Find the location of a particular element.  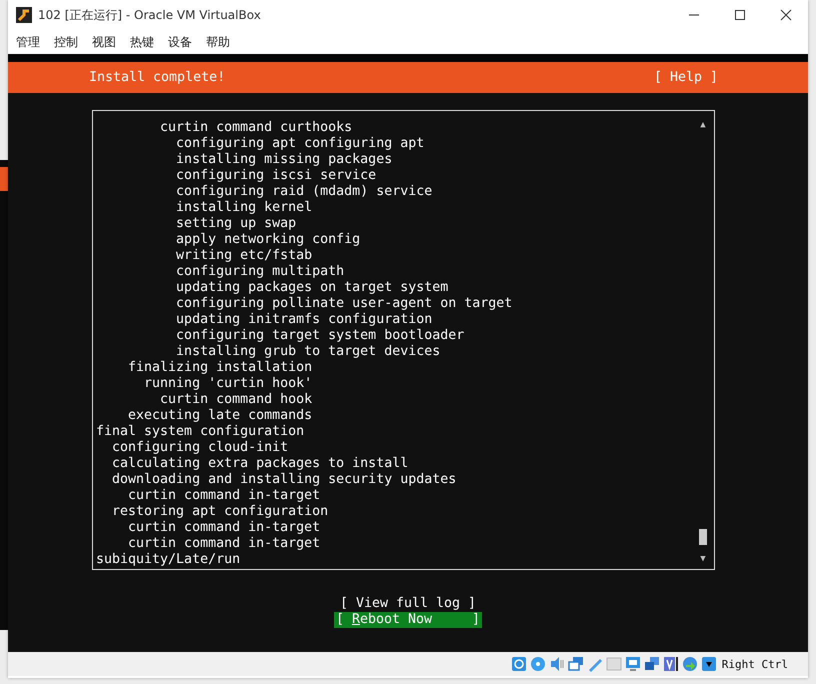

menu-item: 设备 is located at coordinates (180, 42).